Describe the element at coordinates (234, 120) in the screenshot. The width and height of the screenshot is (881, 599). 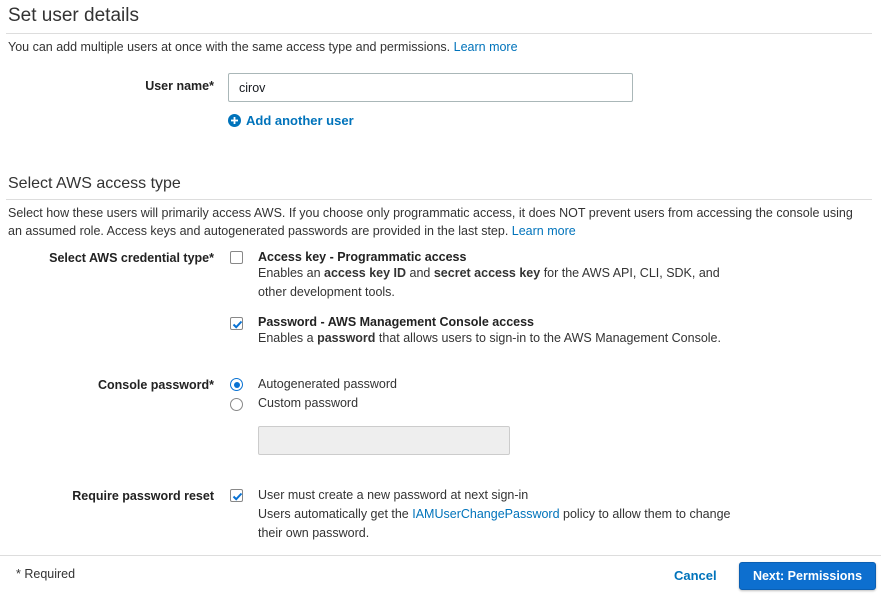
I see `plus-circle-icon` at that location.